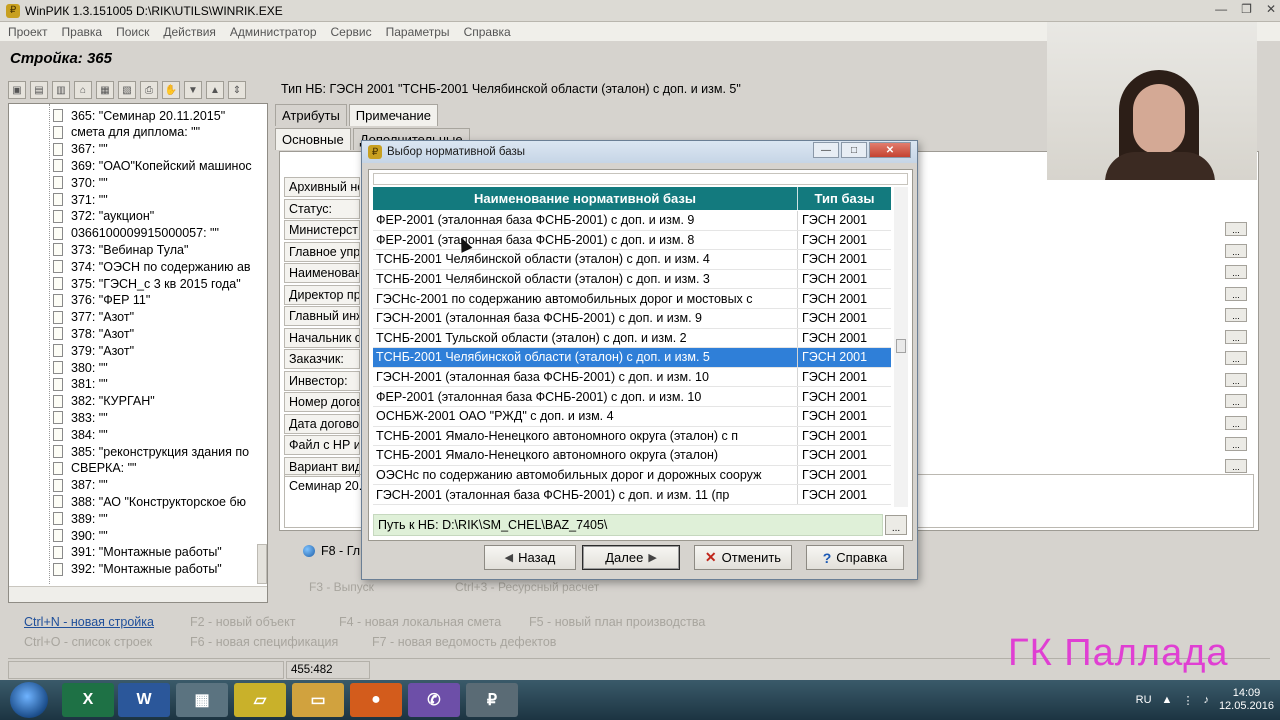 The image size is (1280, 720). I want to click on word-app-icon: W, so click(144, 700).